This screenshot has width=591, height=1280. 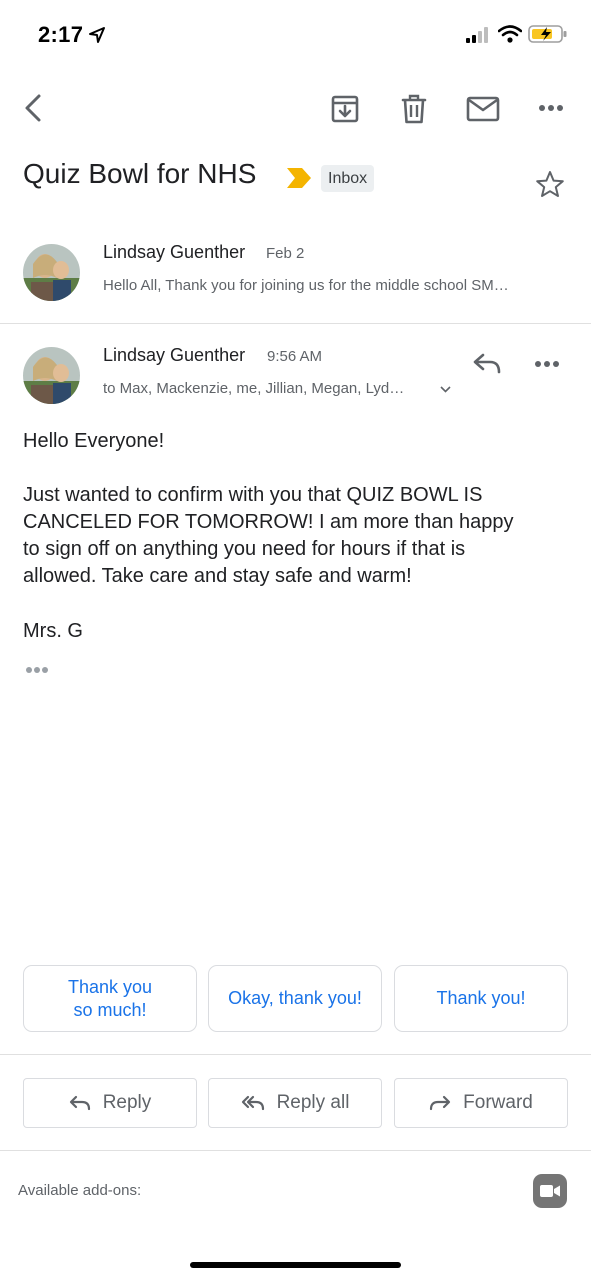 I want to click on mark-unread-icon, so click(x=483, y=109).